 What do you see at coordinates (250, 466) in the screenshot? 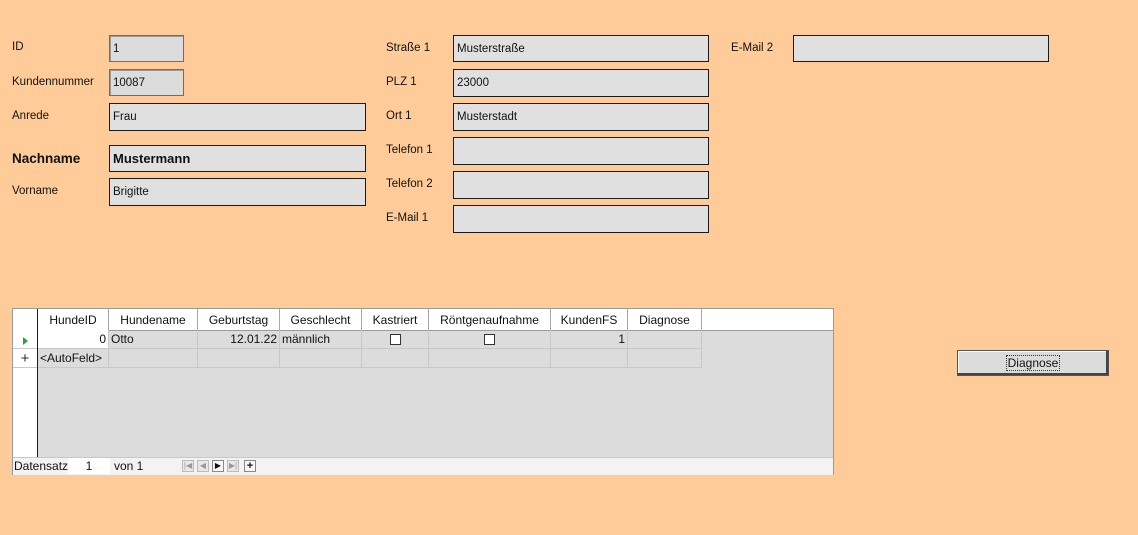
I see `new-record-icon: +` at bounding box center [250, 466].